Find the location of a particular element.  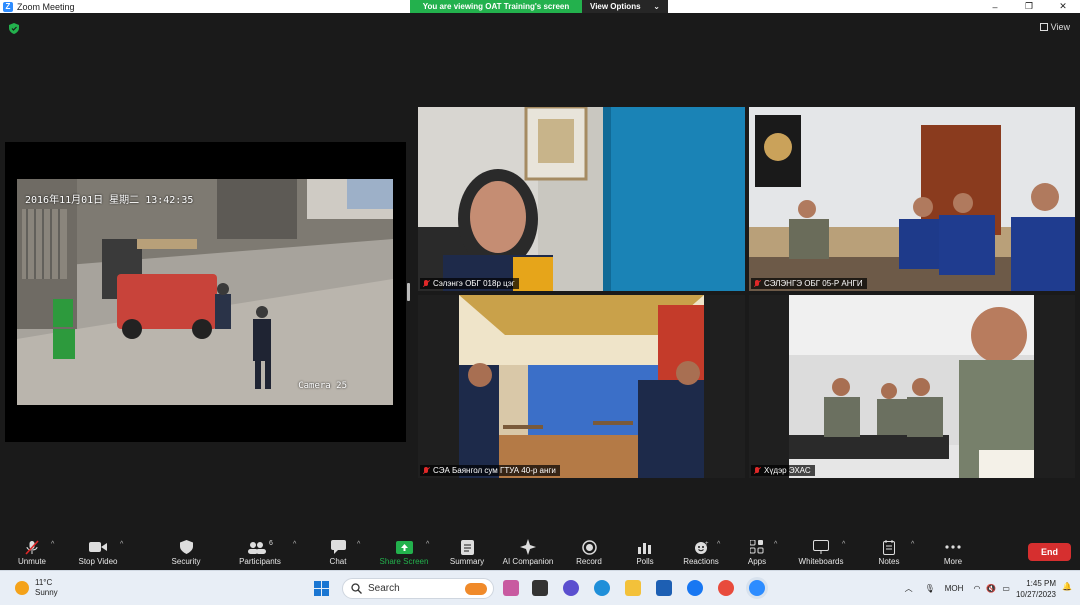

battery-icon: ▭ is located at coordinates (1006, 588).